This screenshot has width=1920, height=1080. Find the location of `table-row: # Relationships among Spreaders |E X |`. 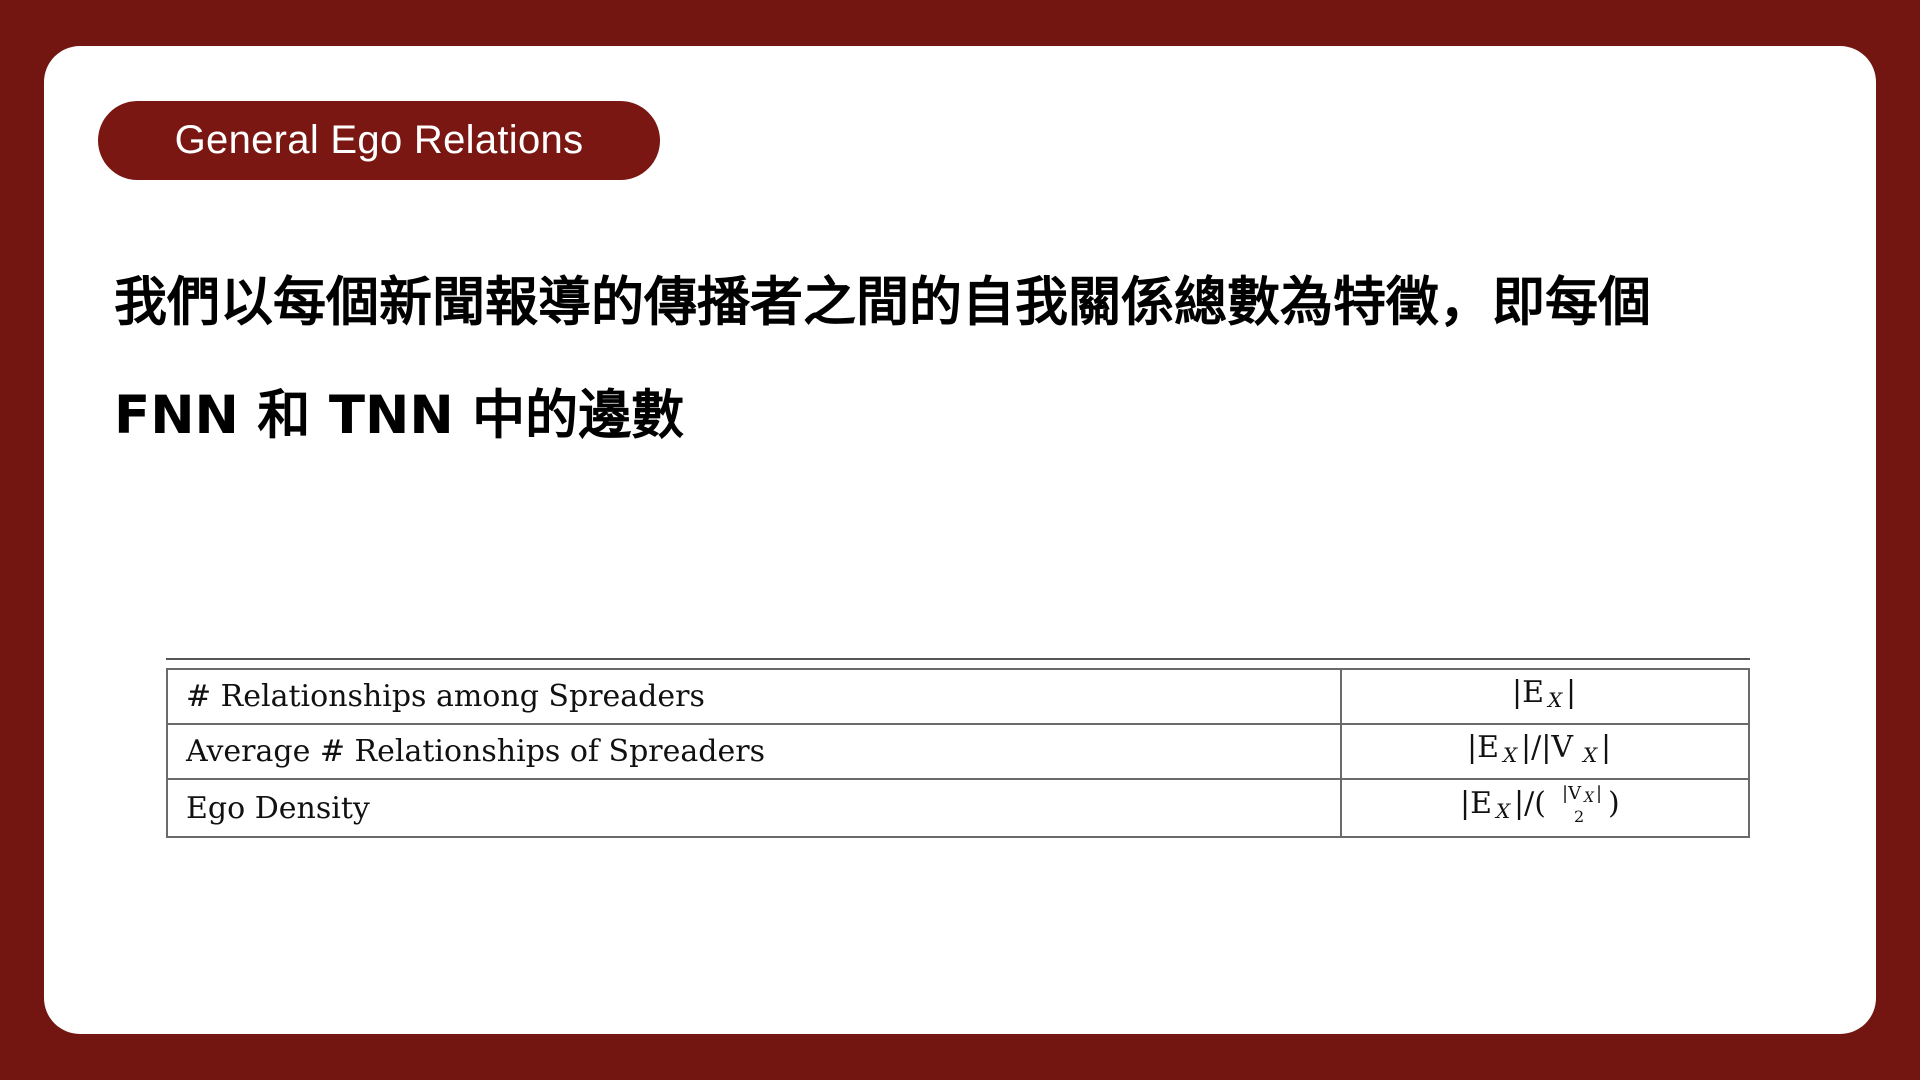

table-row: # Relationships among Spreaders |E X | is located at coordinates (958, 696).